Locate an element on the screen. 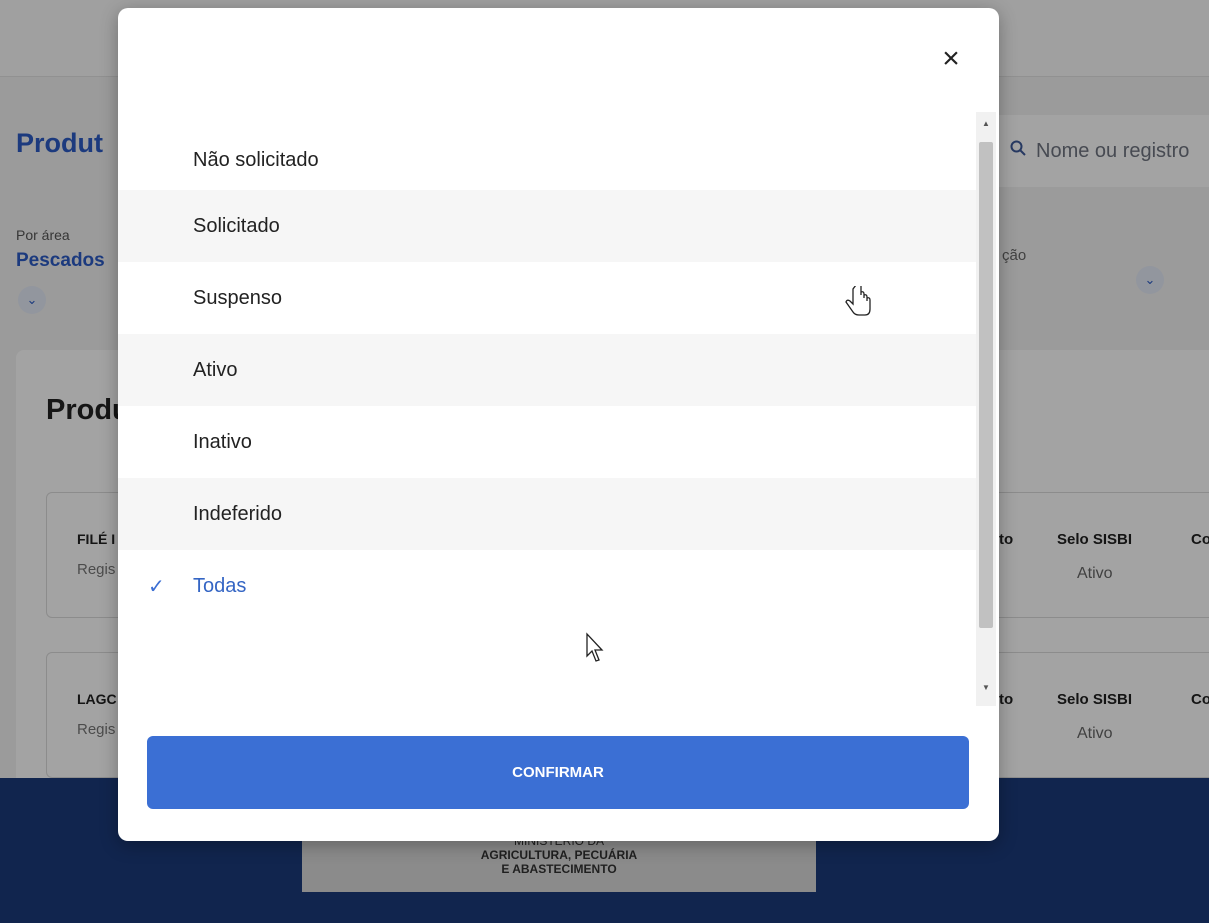 The height and width of the screenshot is (923, 1209). option-label: Solicitado is located at coordinates (236, 225).